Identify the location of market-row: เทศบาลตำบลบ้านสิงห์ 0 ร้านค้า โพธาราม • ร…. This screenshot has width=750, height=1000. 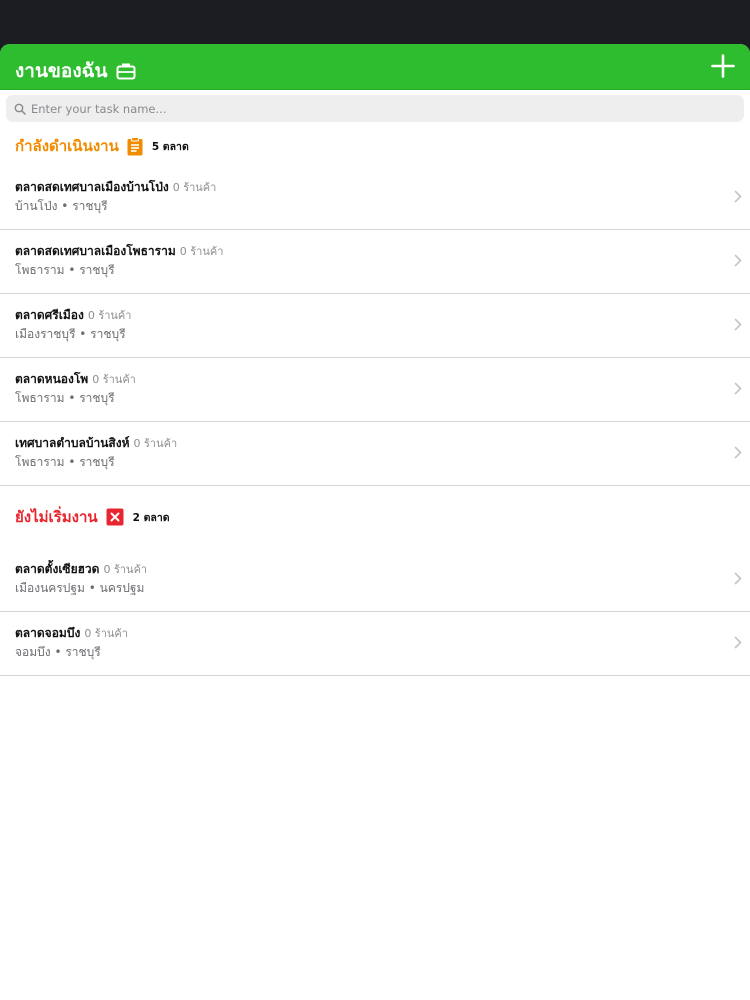
(375, 454).